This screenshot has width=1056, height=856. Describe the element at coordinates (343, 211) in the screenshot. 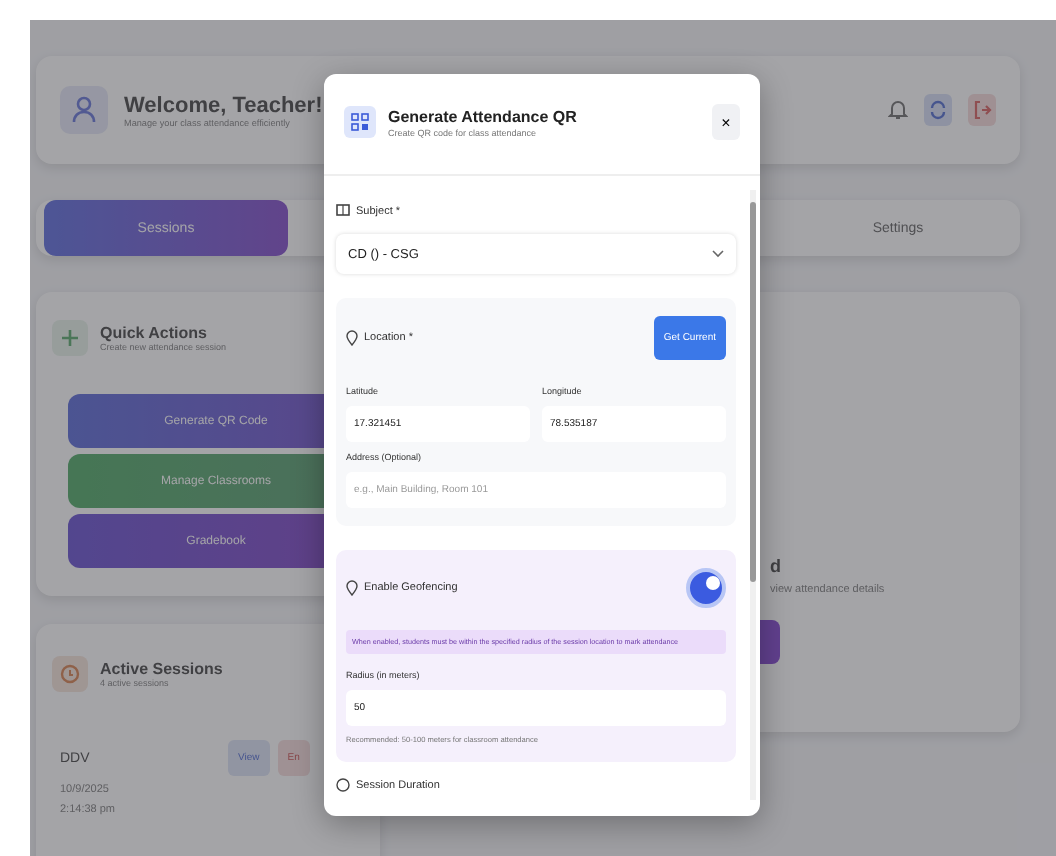

I see `book-icon` at that location.